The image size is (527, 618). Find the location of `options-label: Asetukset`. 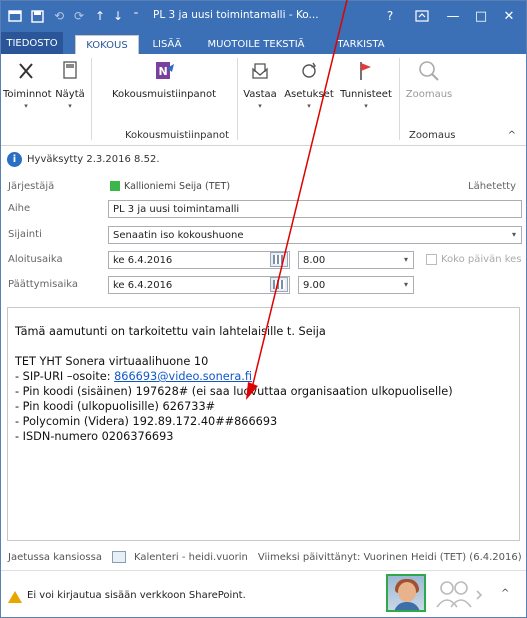

options-label: Asetukset is located at coordinates (309, 94).